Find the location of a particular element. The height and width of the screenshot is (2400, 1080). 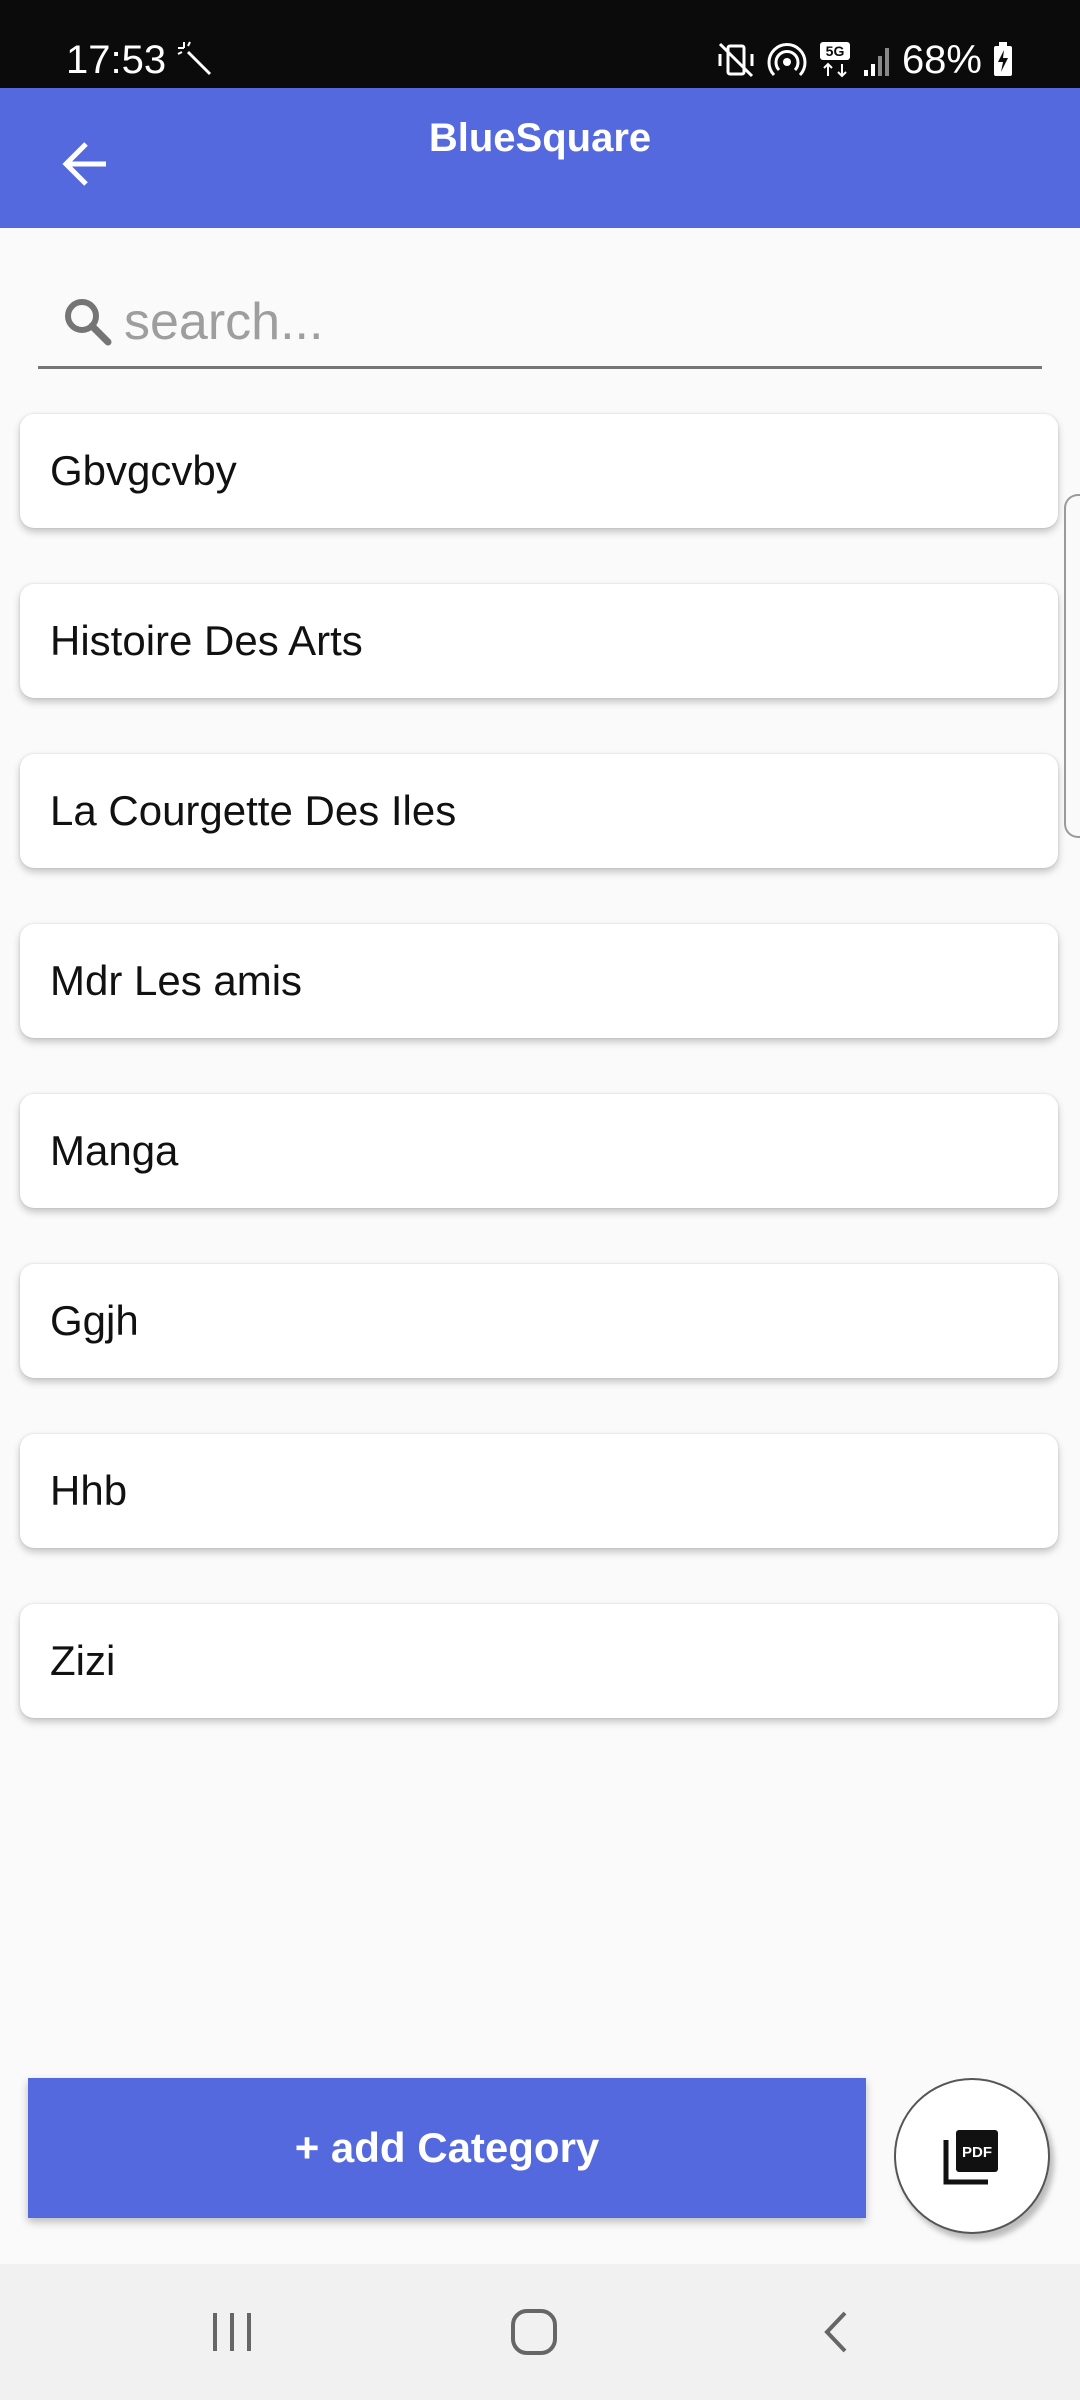

home-icon is located at coordinates (534, 2332).